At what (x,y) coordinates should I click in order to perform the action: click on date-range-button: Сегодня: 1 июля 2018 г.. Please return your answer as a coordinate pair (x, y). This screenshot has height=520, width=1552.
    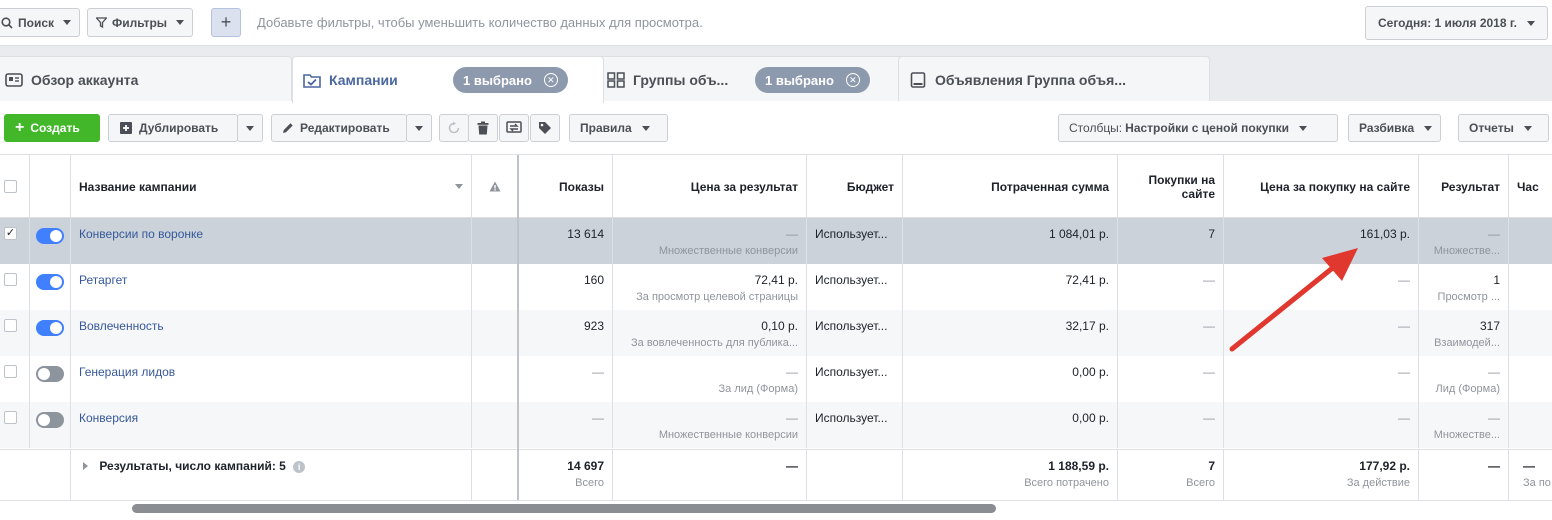
    Looking at the image, I should click on (1456, 23).